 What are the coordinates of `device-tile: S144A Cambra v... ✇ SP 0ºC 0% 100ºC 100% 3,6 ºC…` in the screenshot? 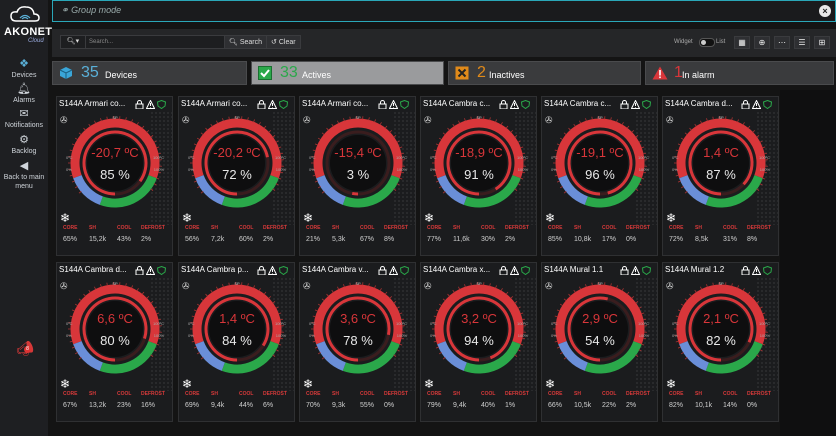 It's located at (357, 342).